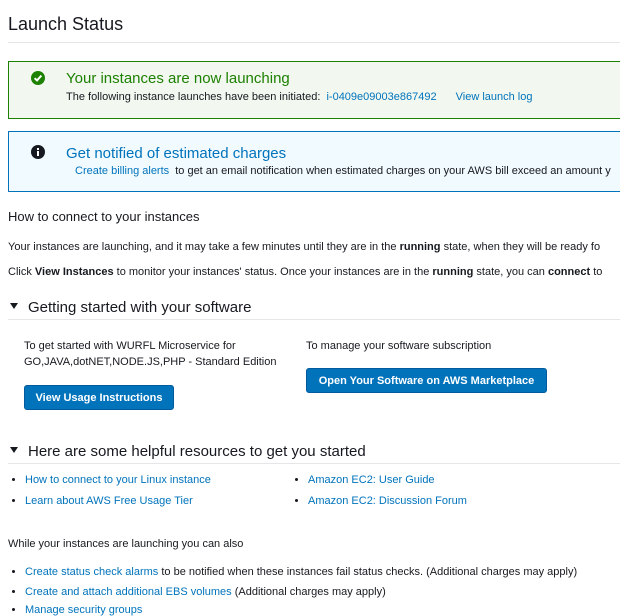  What do you see at coordinates (178, 78) in the screenshot?
I see `success-alert-title: Your instances are now launching` at bounding box center [178, 78].